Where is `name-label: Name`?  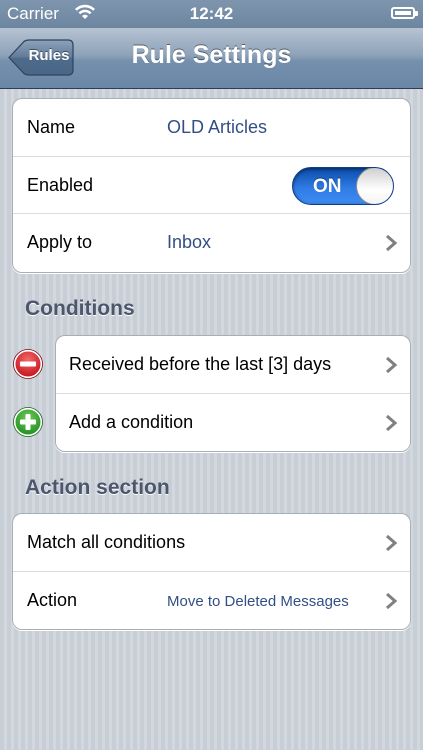
name-label: Name is located at coordinates (51, 127).